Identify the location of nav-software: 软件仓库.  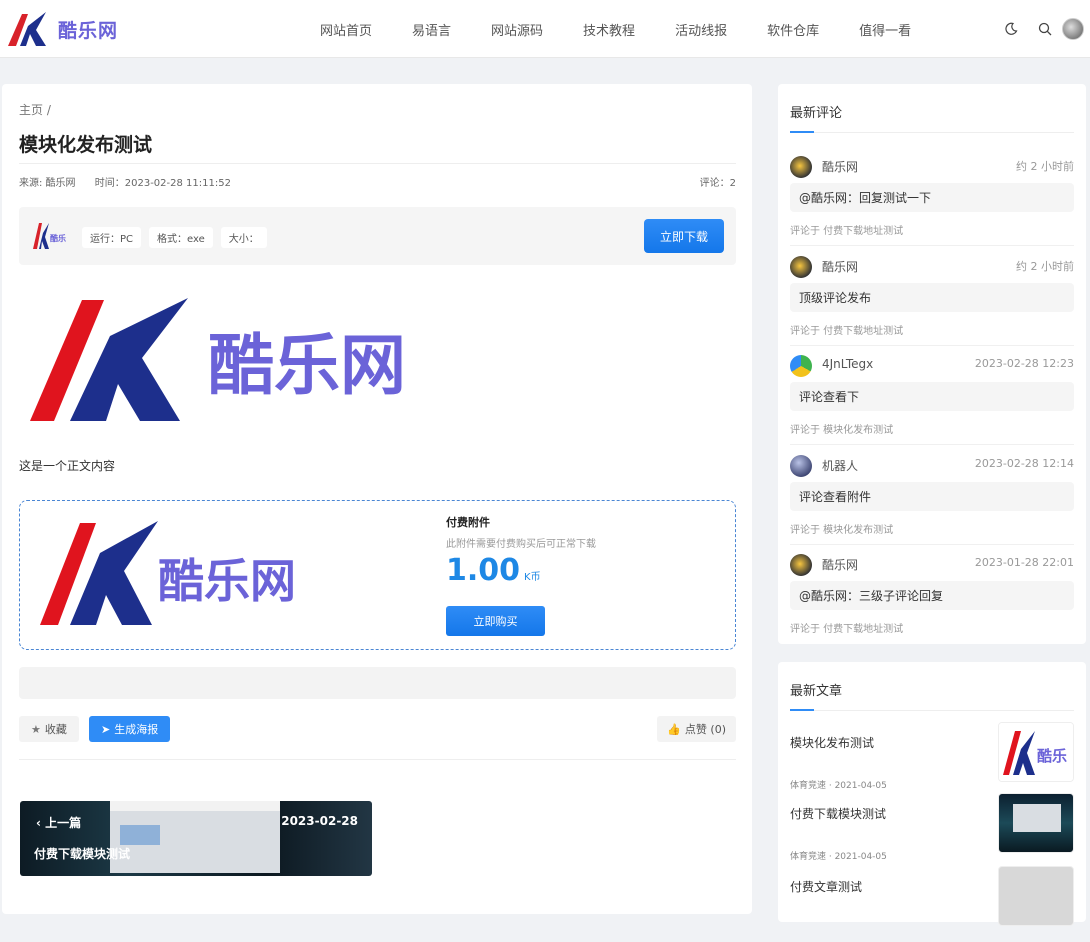
(793, 29).